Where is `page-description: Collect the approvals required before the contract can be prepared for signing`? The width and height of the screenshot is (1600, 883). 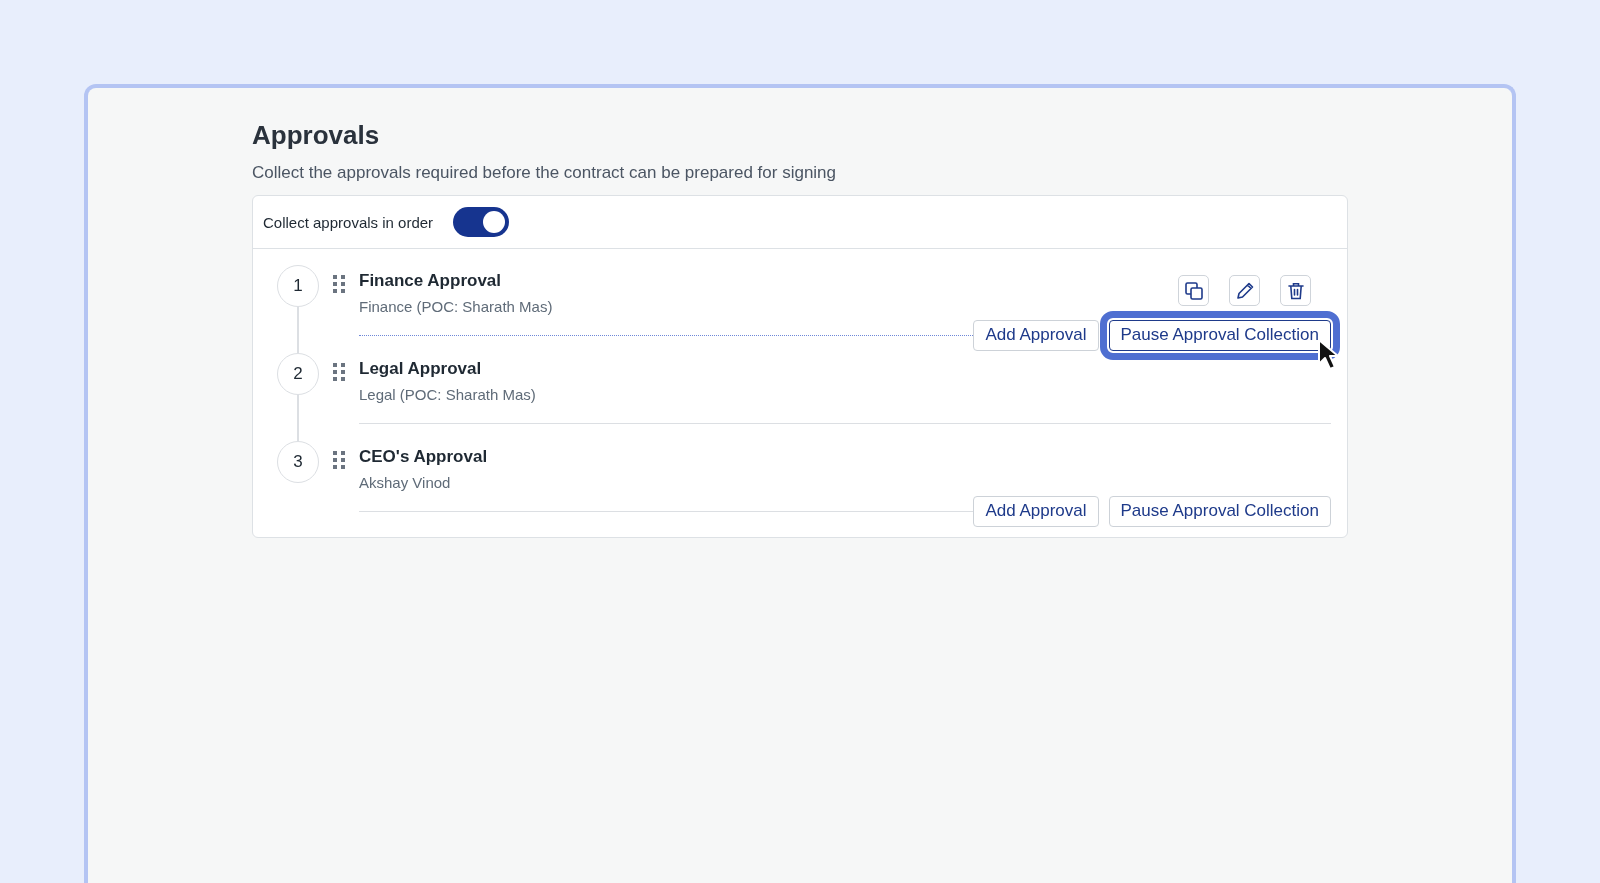
page-description: Collect the approvals required before the contract can be prepared for signing is located at coordinates (545, 173).